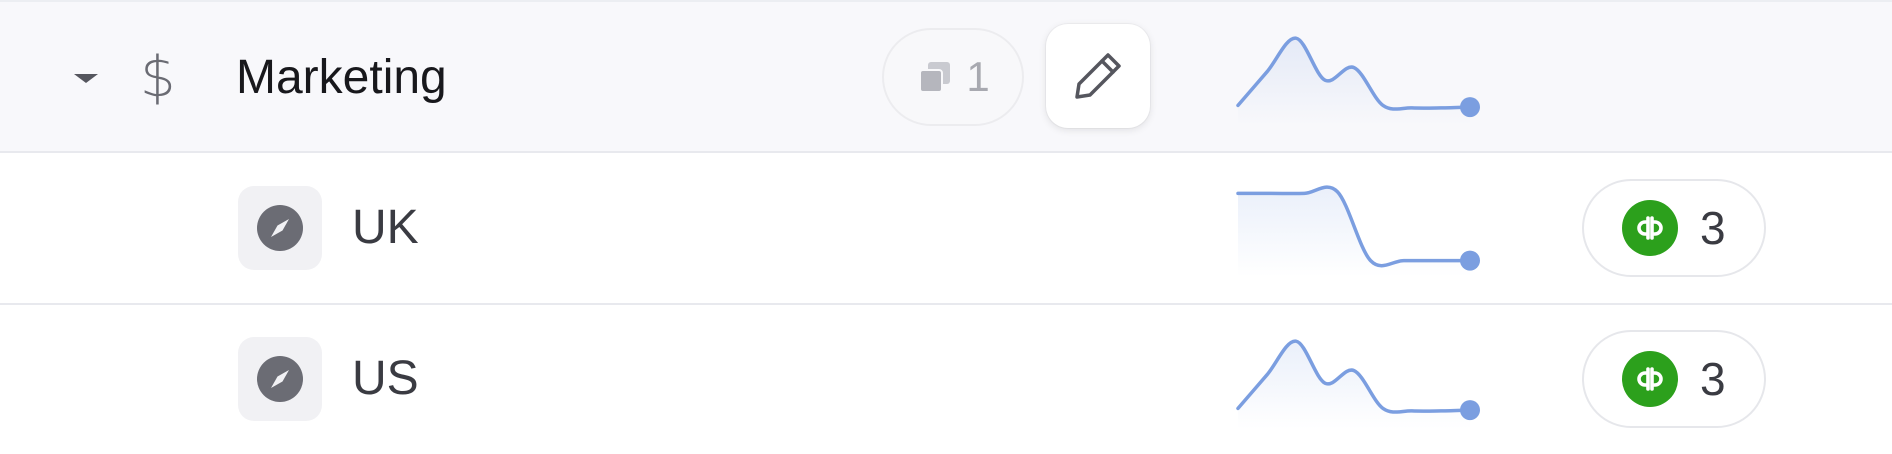 The image size is (1892, 454). I want to click on edit-button, so click(1098, 76).